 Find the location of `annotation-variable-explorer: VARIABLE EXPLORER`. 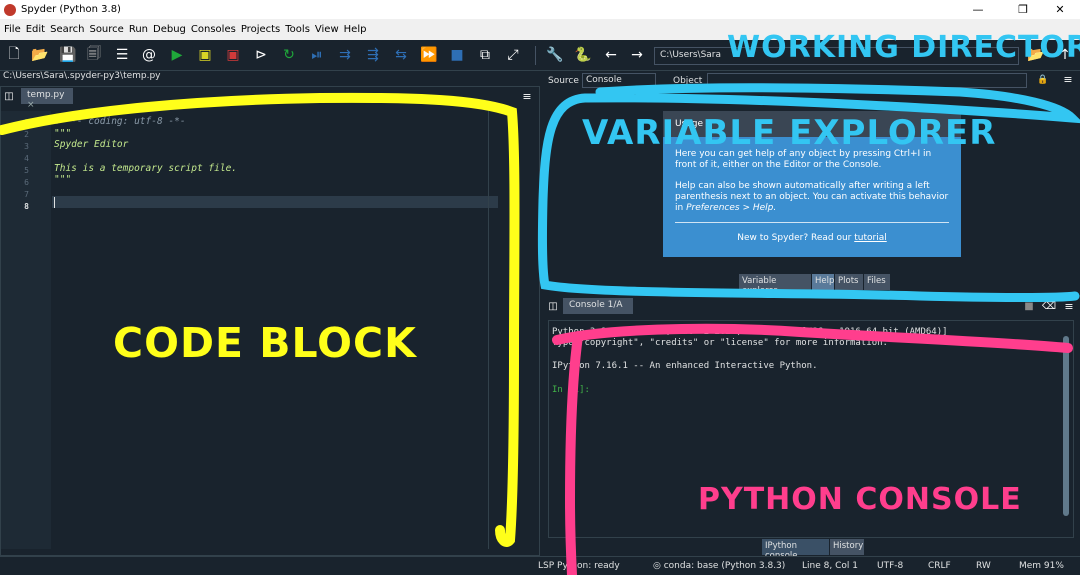

annotation-variable-explorer: VARIABLE EXPLORER is located at coordinates (789, 133).